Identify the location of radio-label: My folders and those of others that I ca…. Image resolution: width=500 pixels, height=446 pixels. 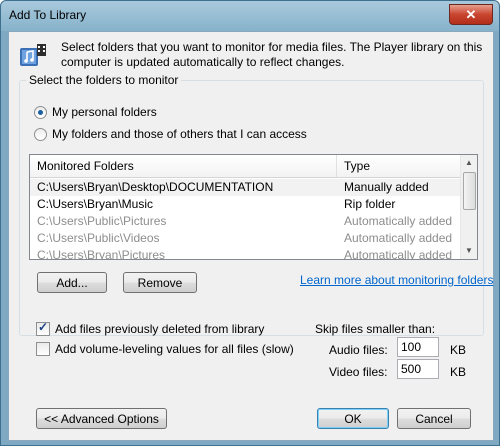
(179, 134).